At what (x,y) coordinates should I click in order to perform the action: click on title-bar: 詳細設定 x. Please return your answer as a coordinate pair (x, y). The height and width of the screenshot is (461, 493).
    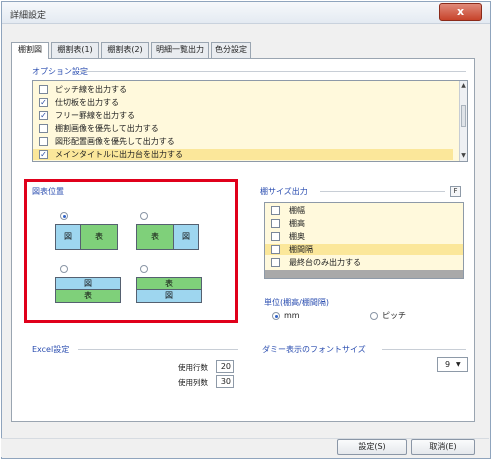
    Looking at the image, I should click on (246, 13).